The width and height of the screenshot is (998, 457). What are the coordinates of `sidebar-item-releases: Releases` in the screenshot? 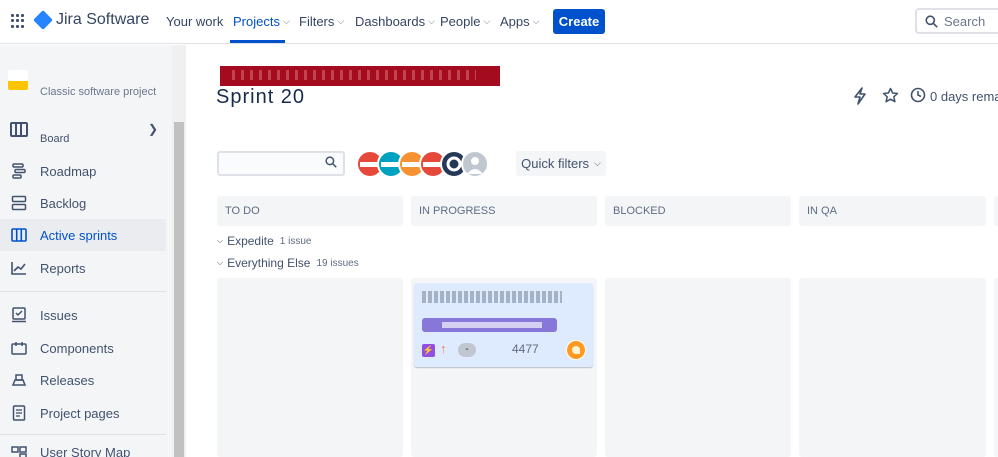 It's located at (83, 380).